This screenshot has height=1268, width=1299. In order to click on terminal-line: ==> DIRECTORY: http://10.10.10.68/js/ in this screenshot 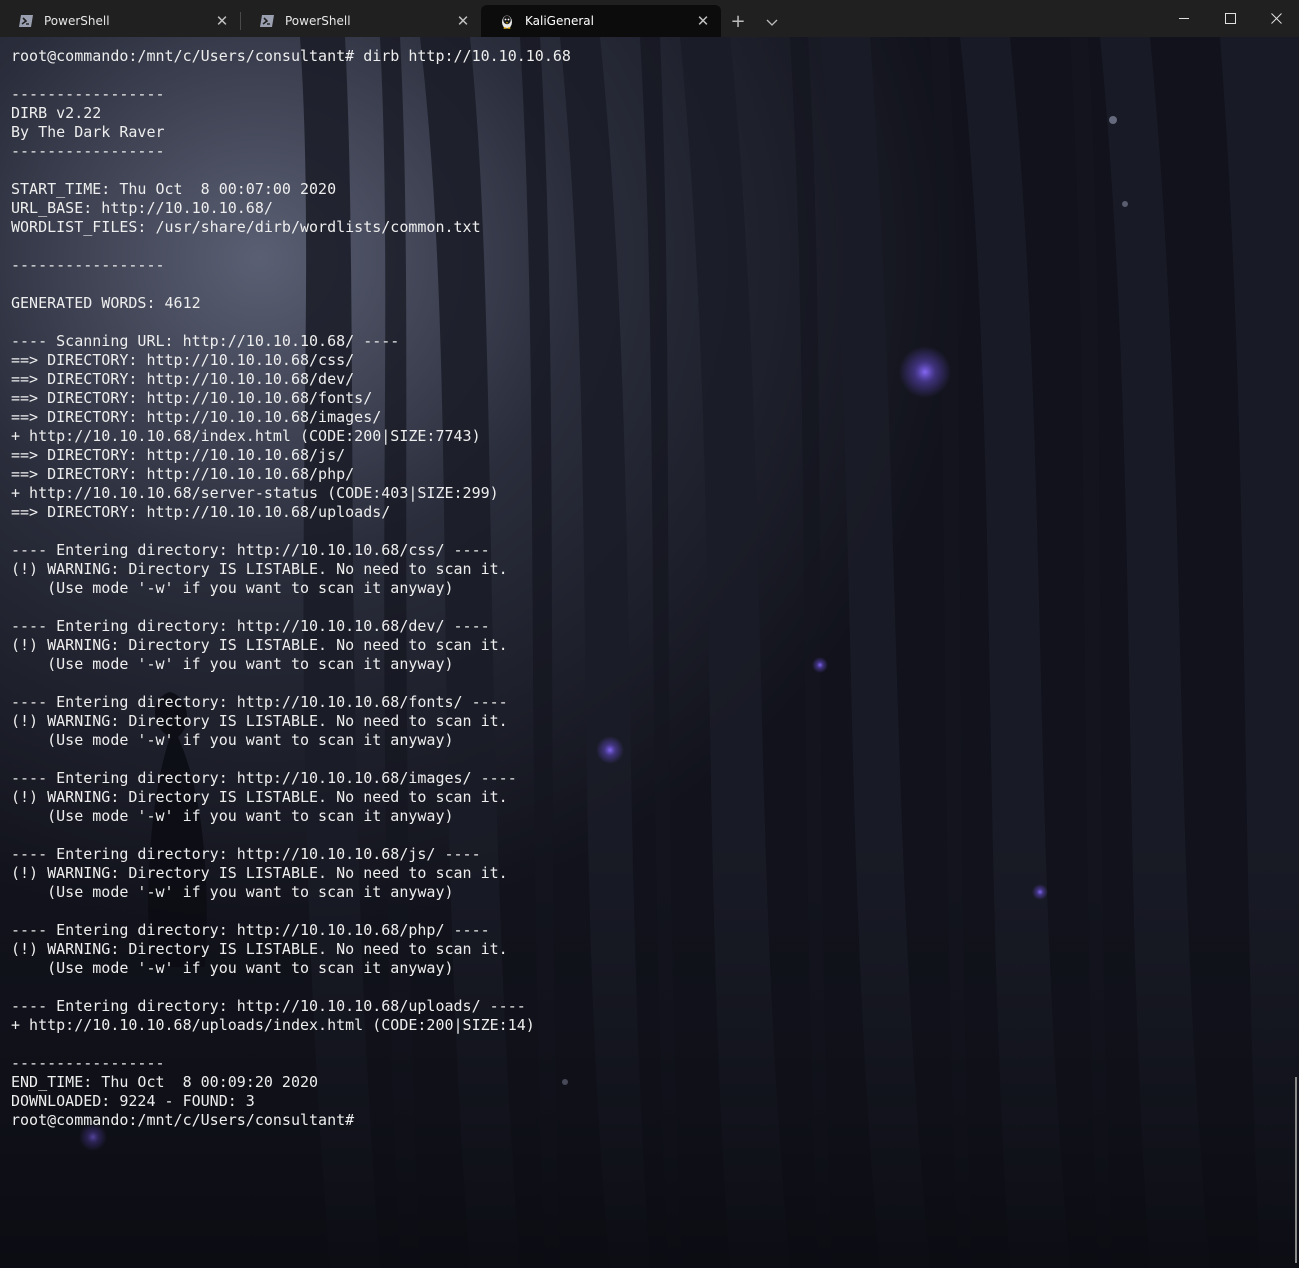, I will do `click(178, 455)`.